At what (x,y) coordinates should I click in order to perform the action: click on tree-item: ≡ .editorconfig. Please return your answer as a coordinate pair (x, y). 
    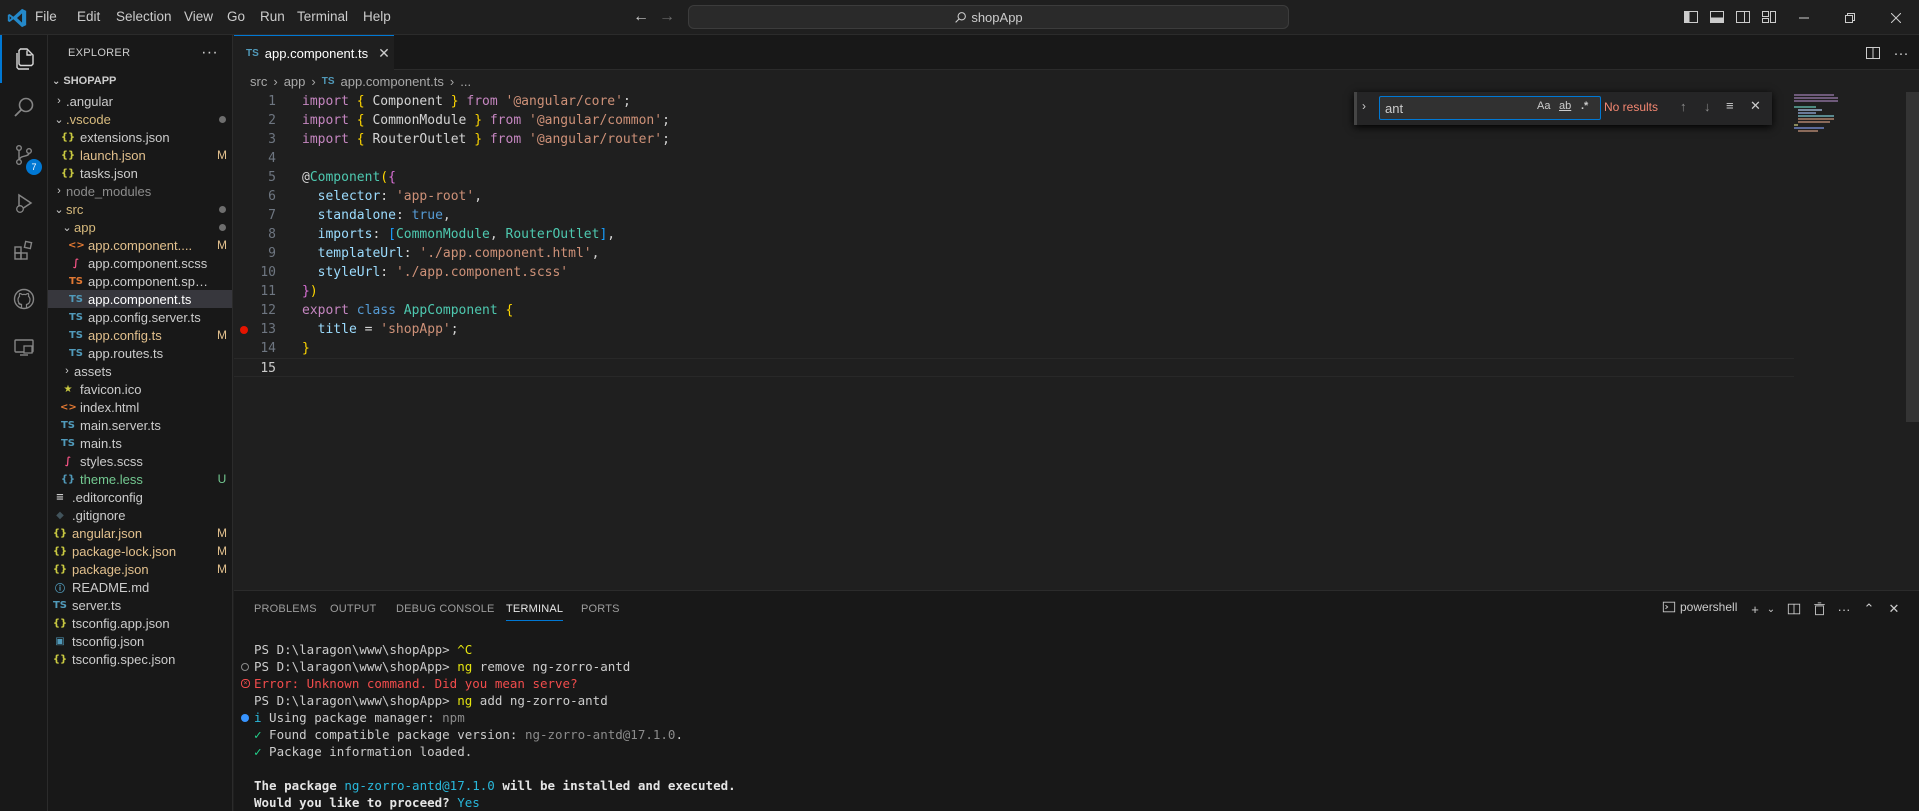
    Looking at the image, I should click on (140, 497).